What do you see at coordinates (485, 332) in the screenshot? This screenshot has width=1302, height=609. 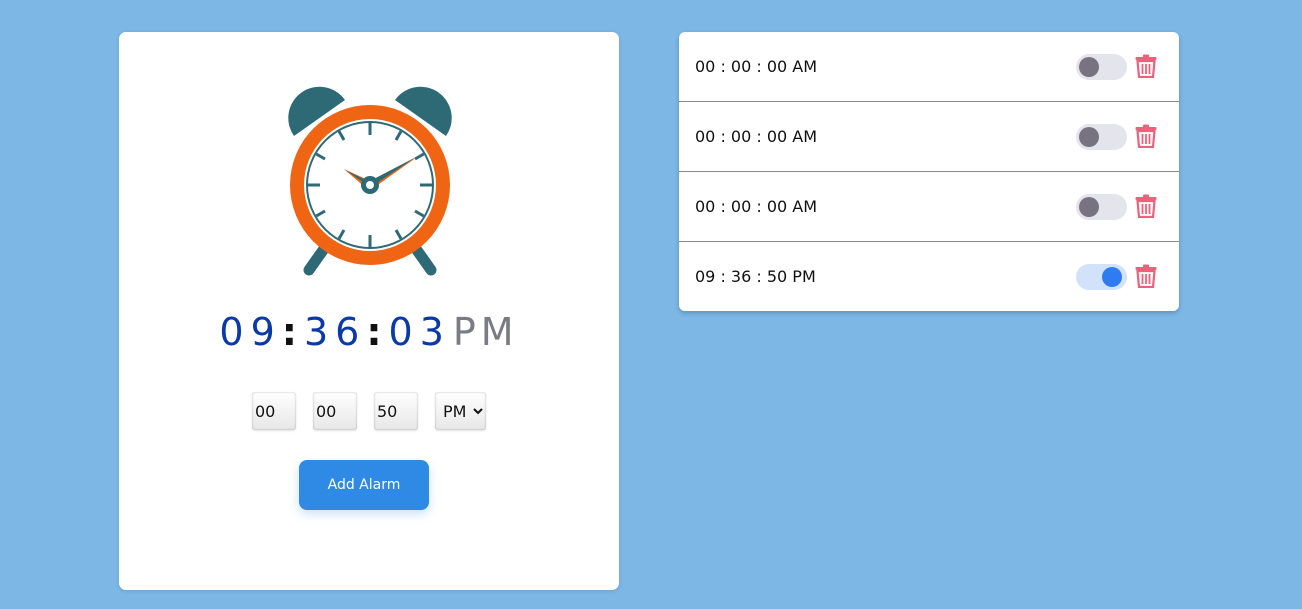 I see `clock-ampm: PM` at bounding box center [485, 332].